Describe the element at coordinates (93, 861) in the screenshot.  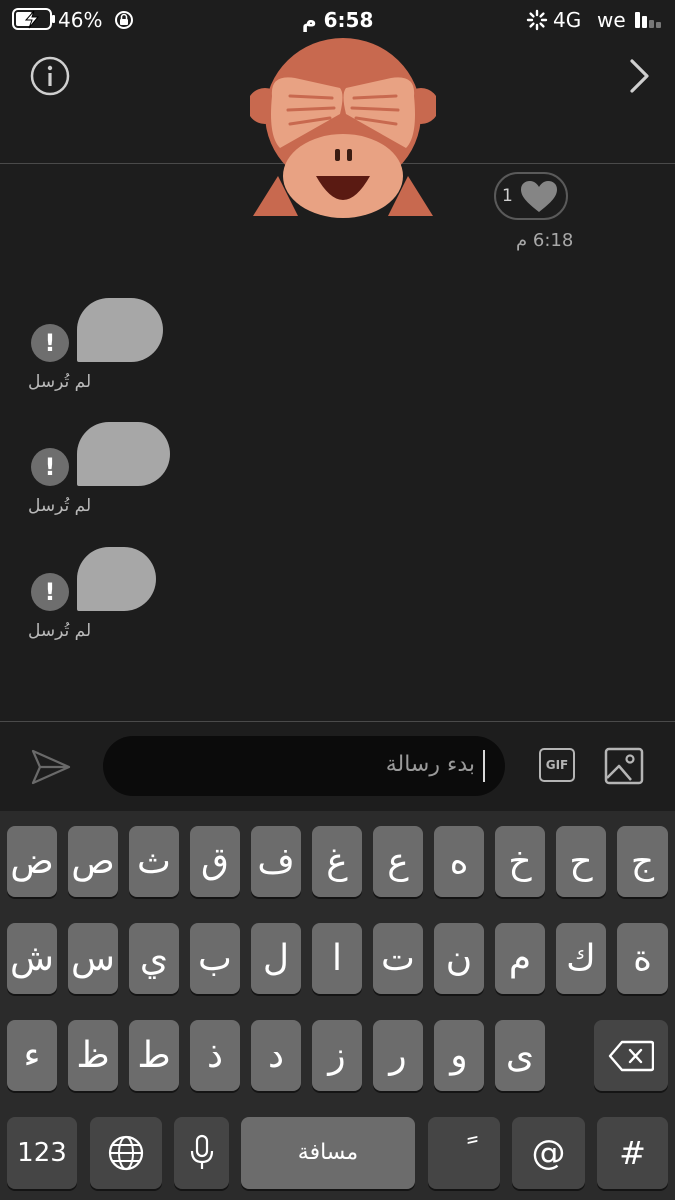
I see `key: ص` at that location.